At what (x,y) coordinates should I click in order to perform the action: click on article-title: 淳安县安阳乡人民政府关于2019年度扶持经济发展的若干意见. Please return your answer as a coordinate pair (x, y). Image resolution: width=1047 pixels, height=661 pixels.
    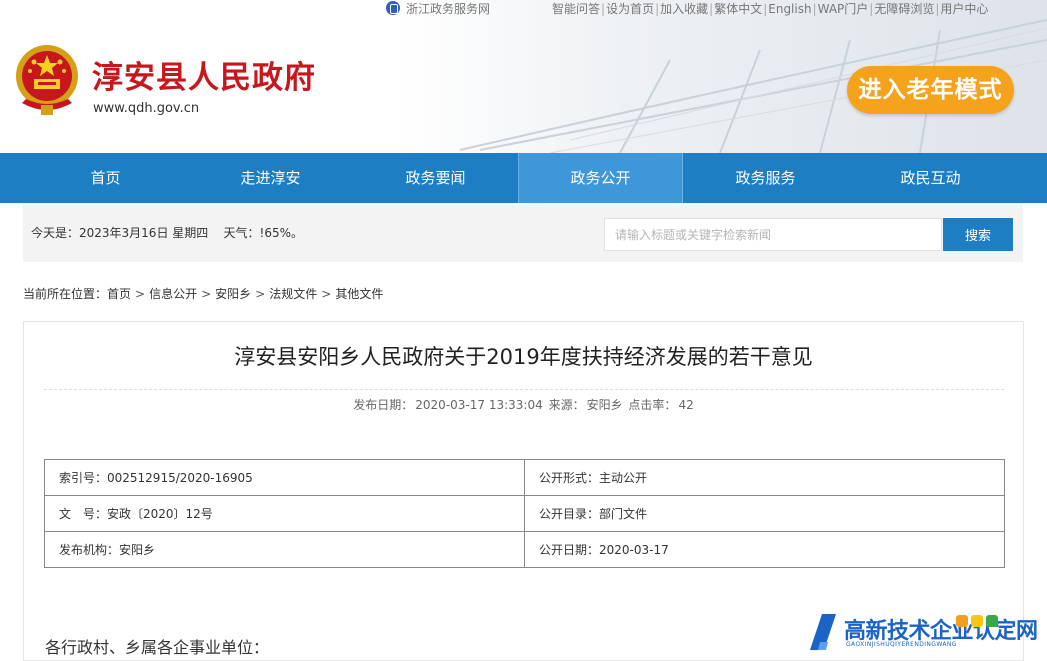
    Looking at the image, I should click on (523, 357).